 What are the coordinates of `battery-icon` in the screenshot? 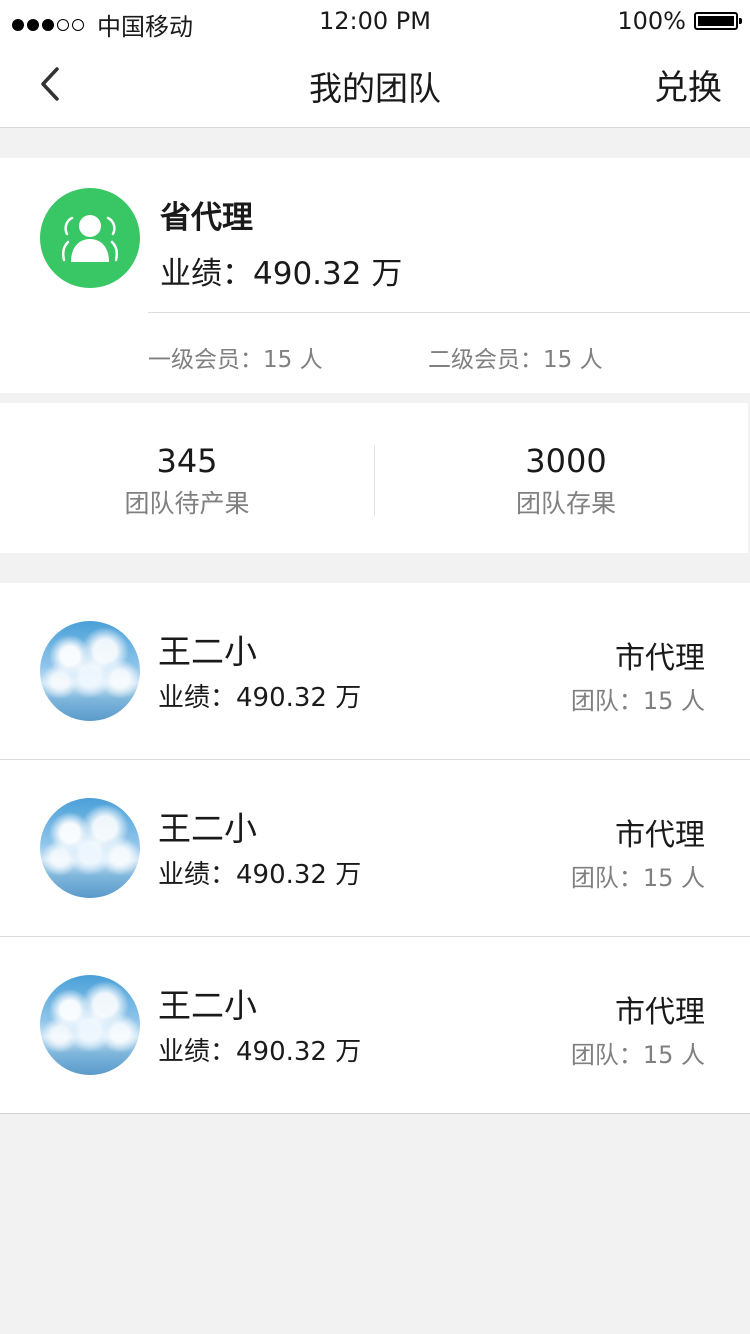 It's located at (718, 21).